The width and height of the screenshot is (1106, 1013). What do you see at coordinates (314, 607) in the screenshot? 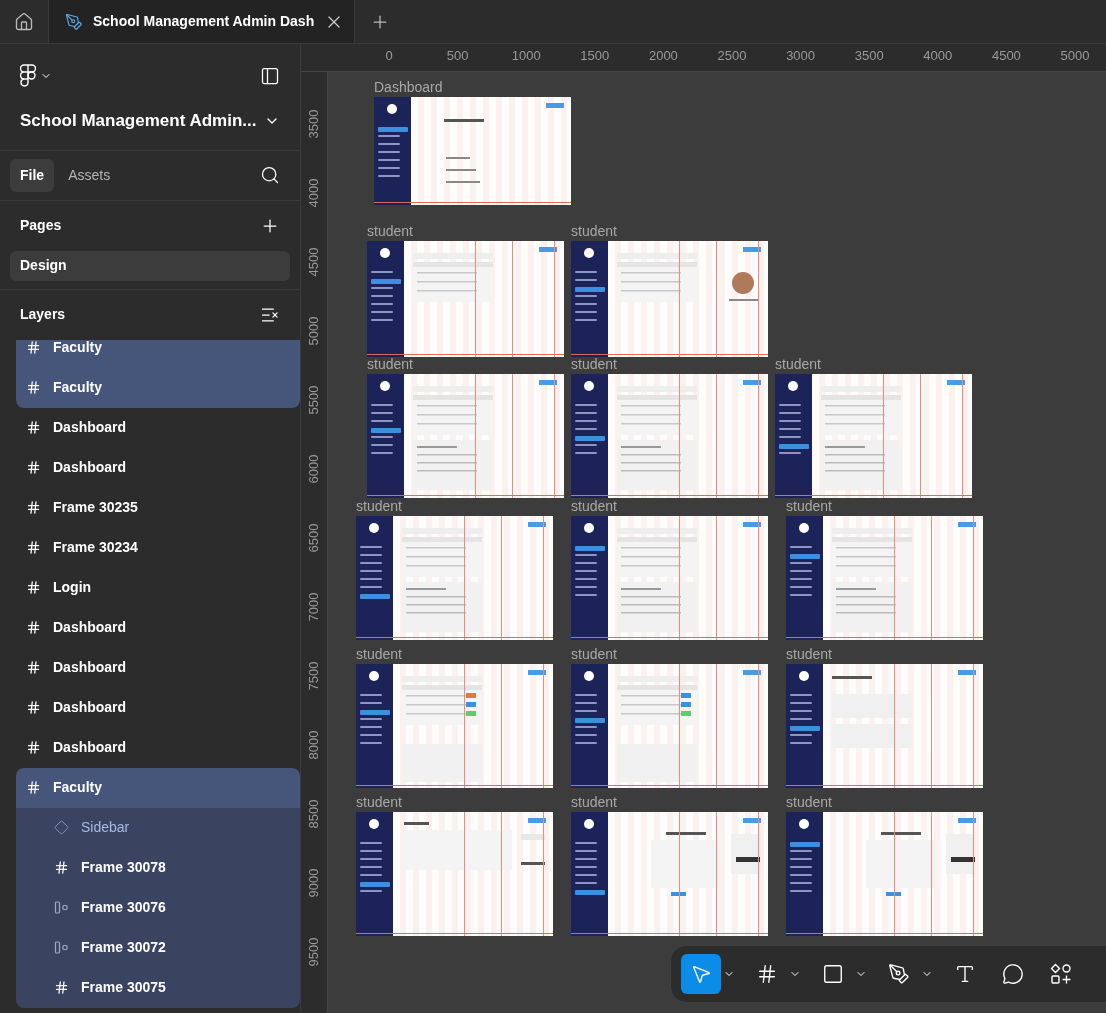
I see `ruler-label: 7000` at bounding box center [314, 607].